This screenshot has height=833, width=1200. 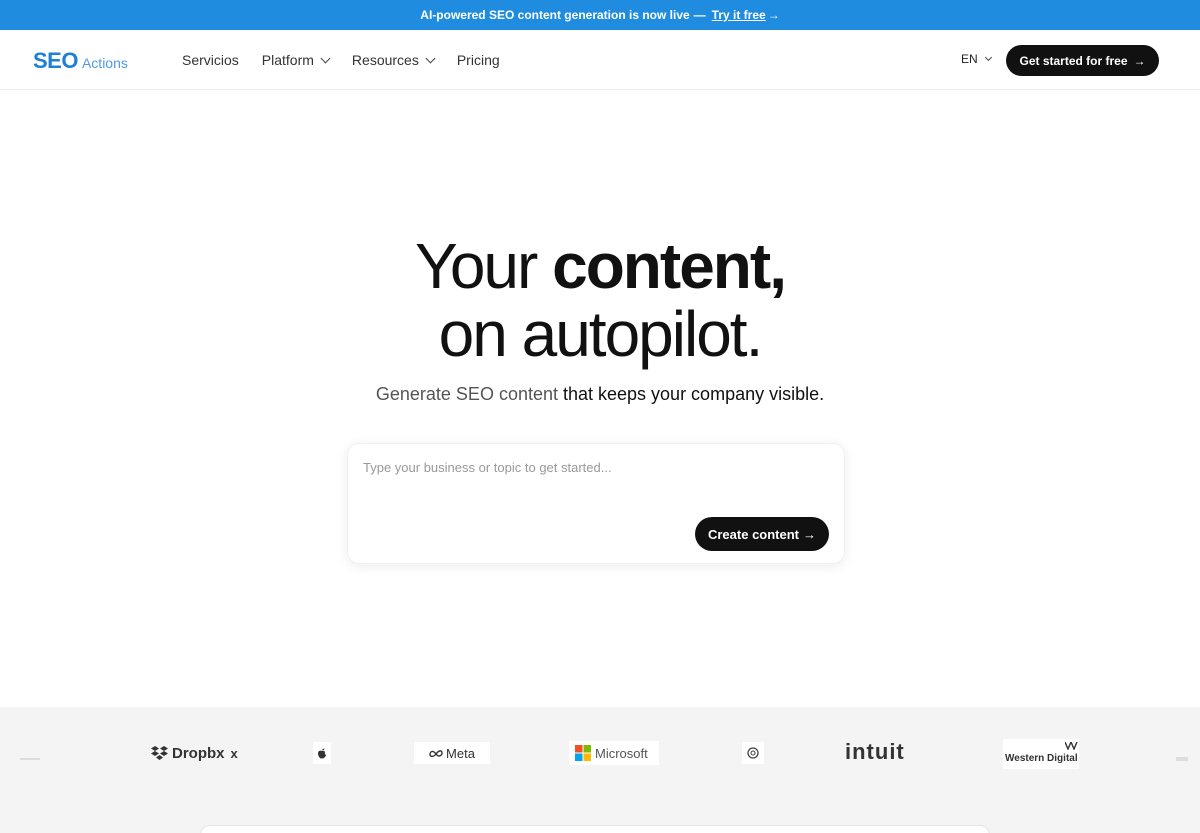 What do you see at coordinates (55, 60) in the screenshot?
I see `logo-bold-text: SEO` at bounding box center [55, 60].